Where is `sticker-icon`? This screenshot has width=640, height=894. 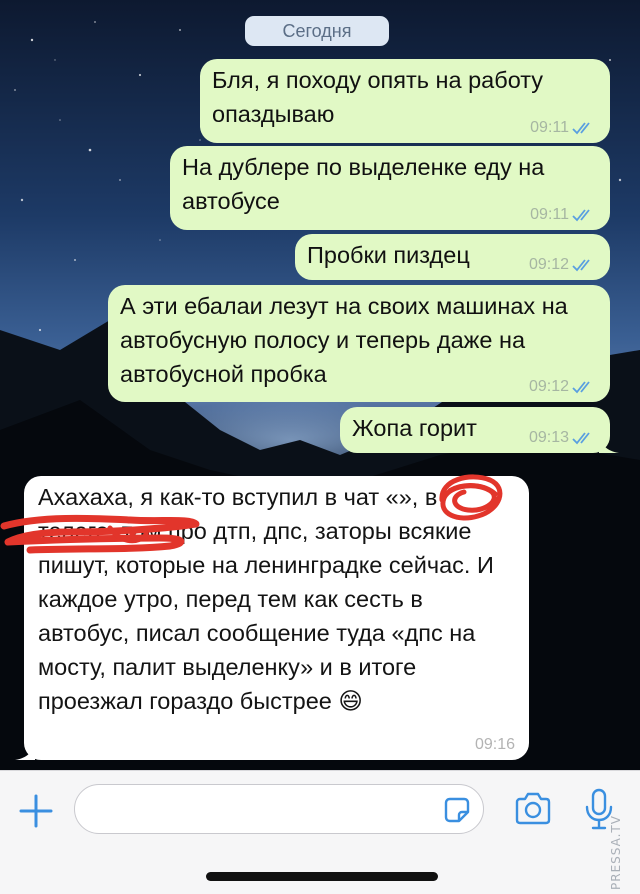
sticker-icon is located at coordinates (457, 810).